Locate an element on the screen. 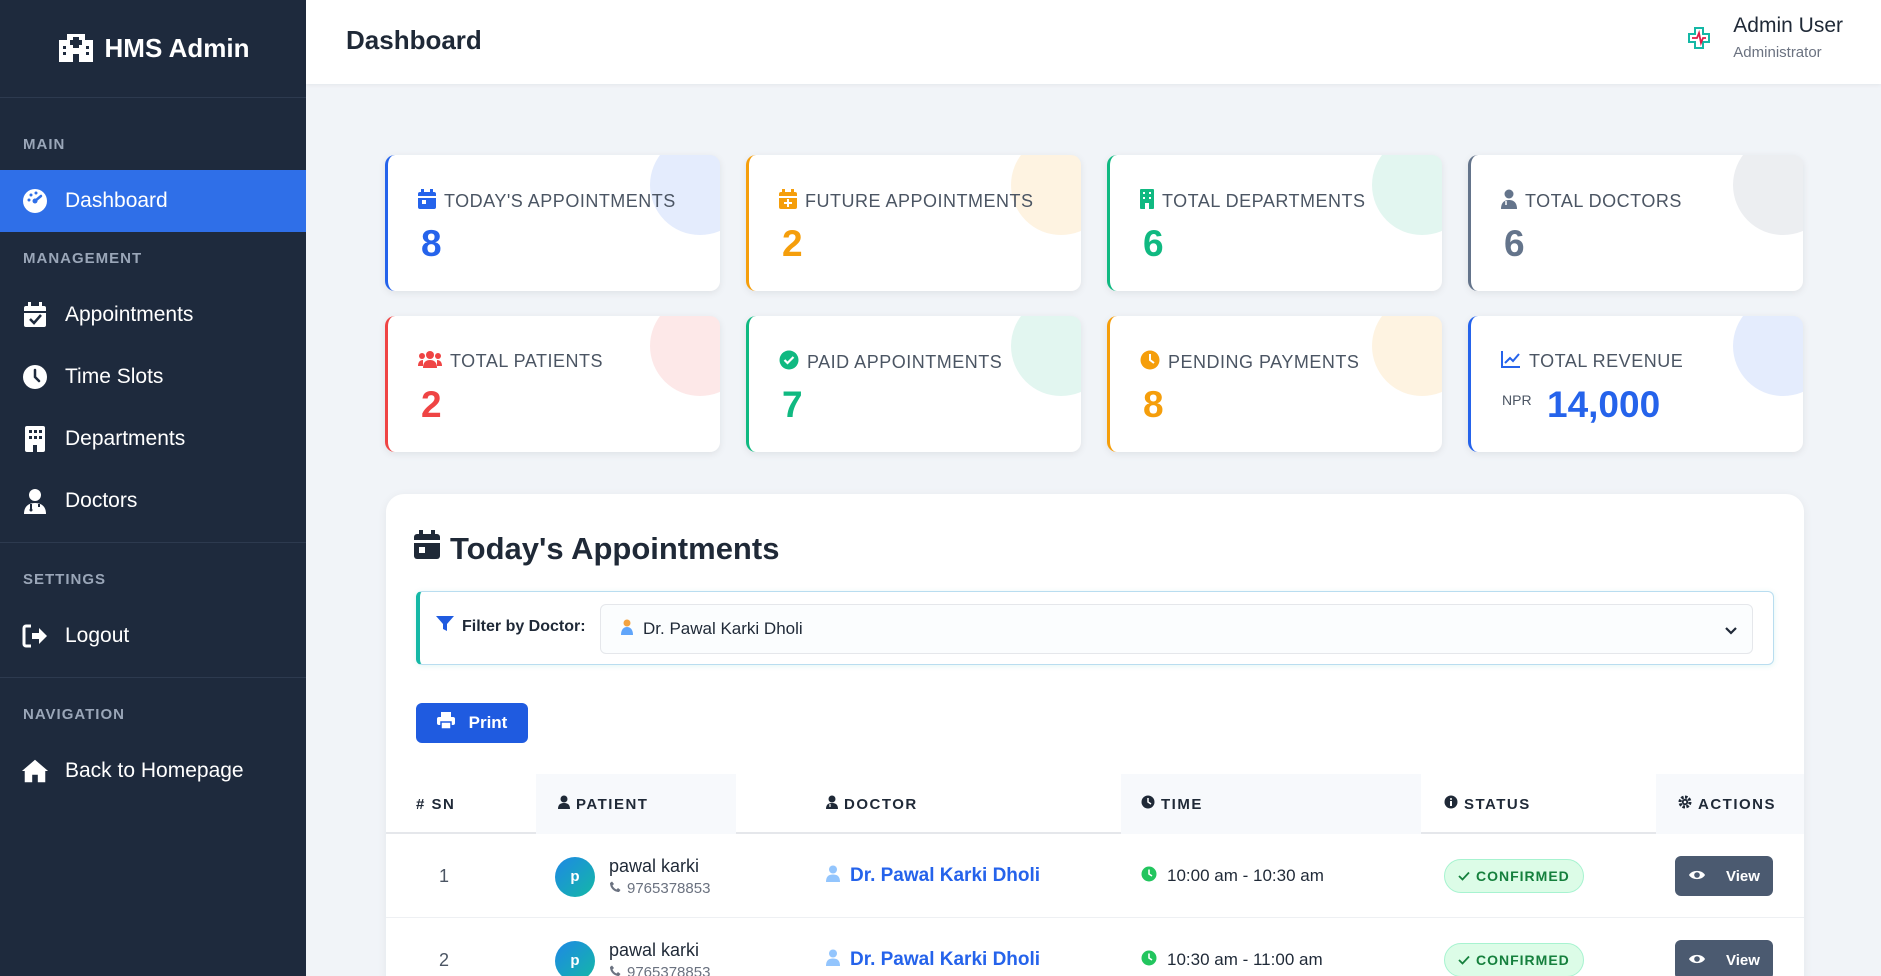 Image resolution: width=1881 pixels, height=976 pixels. stat-label-text: FUTURE APPOINTMENTS is located at coordinates (919, 201).